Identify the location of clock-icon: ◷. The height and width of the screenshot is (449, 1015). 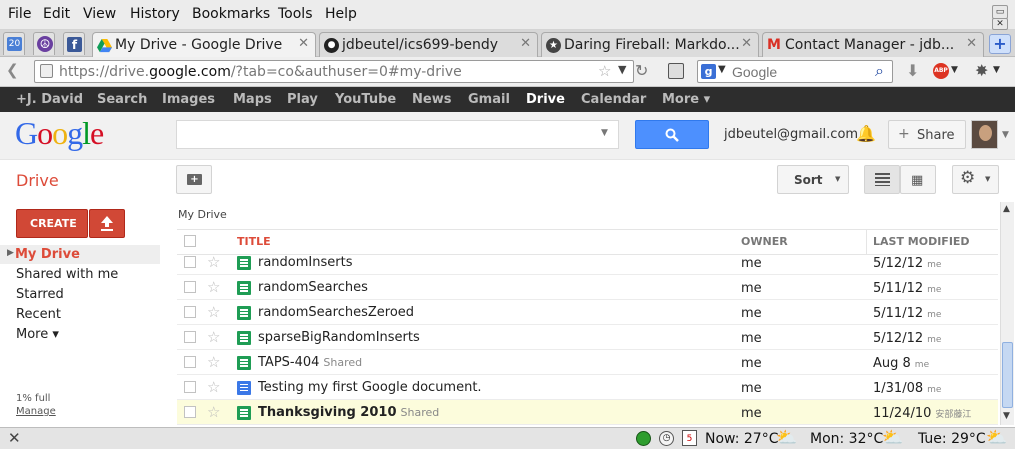
(666, 438).